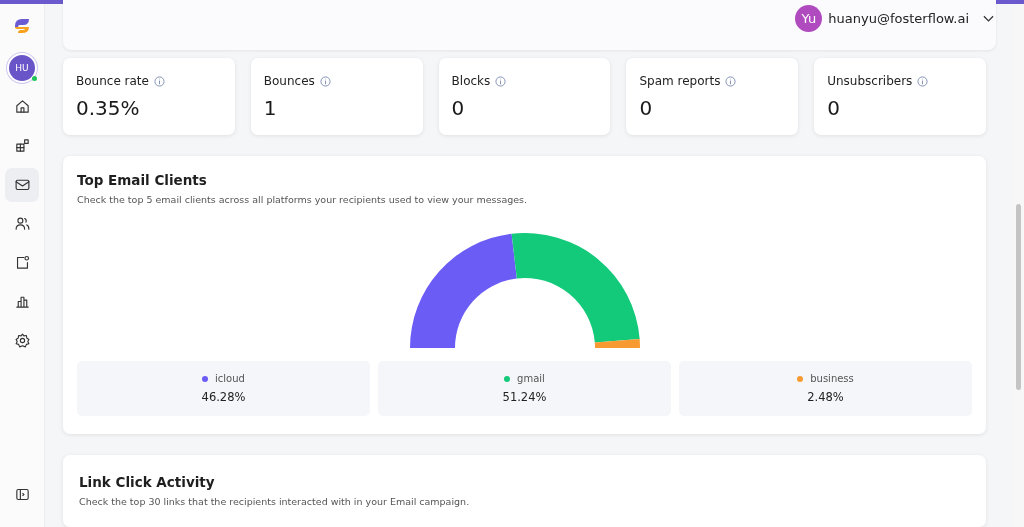 This screenshot has width=1024, height=527. What do you see at coordinates (832, 378) in the screenshot?
I see `legend-label: business` at bounding box center [832, 378].